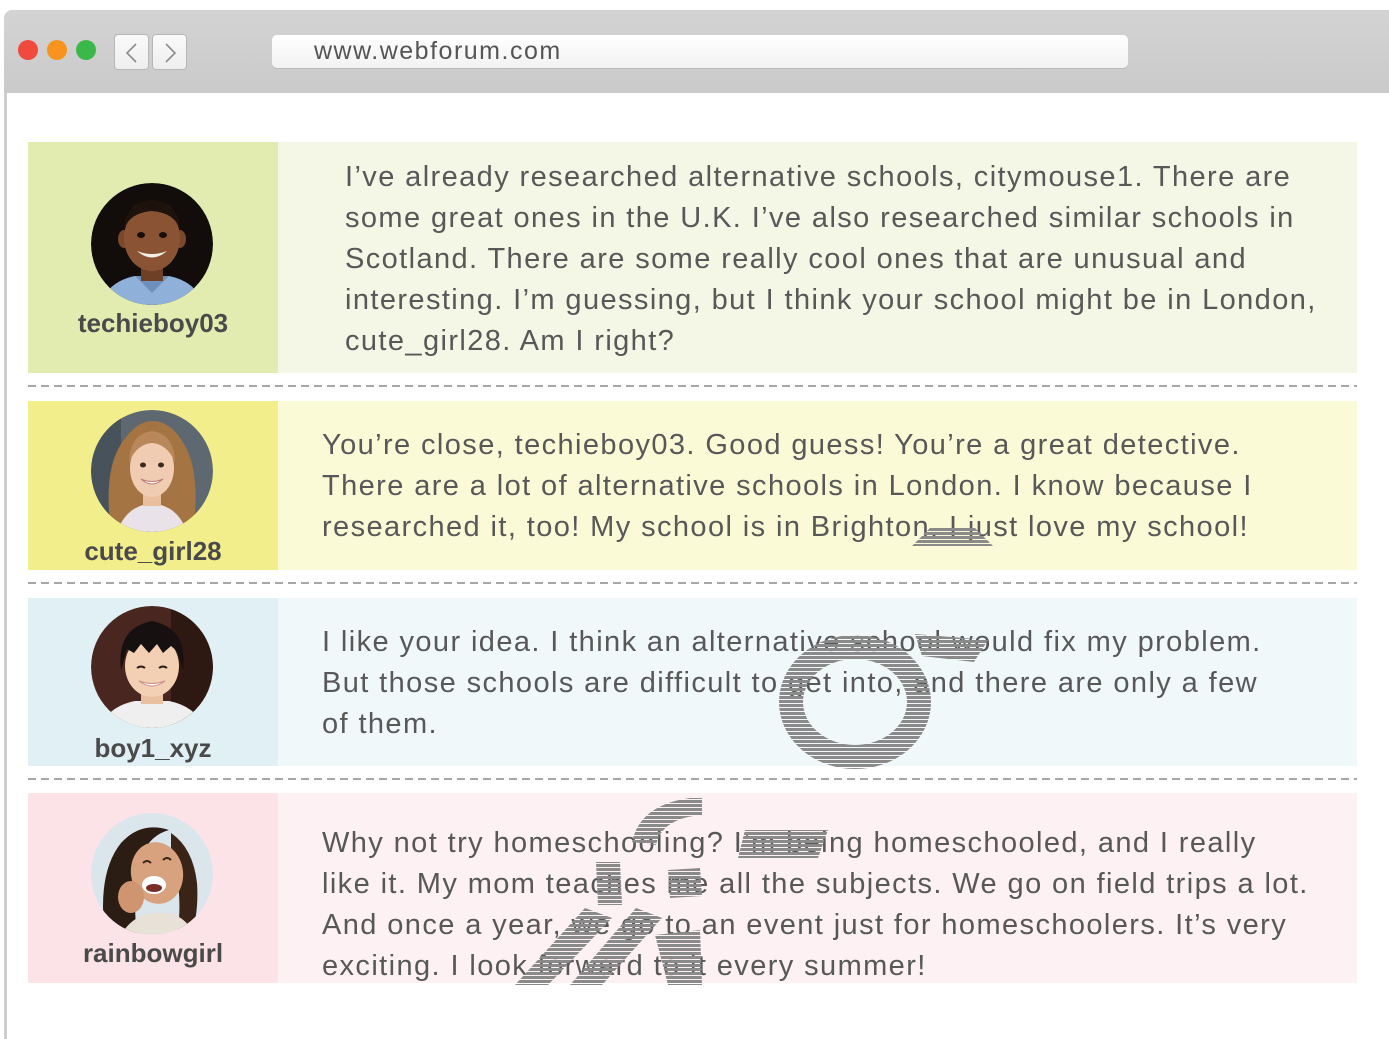 This screenshot has height=1039, width=1389. Describe the element at coordinates (5, 566) in the screenshot. I see `window-border` at that location.